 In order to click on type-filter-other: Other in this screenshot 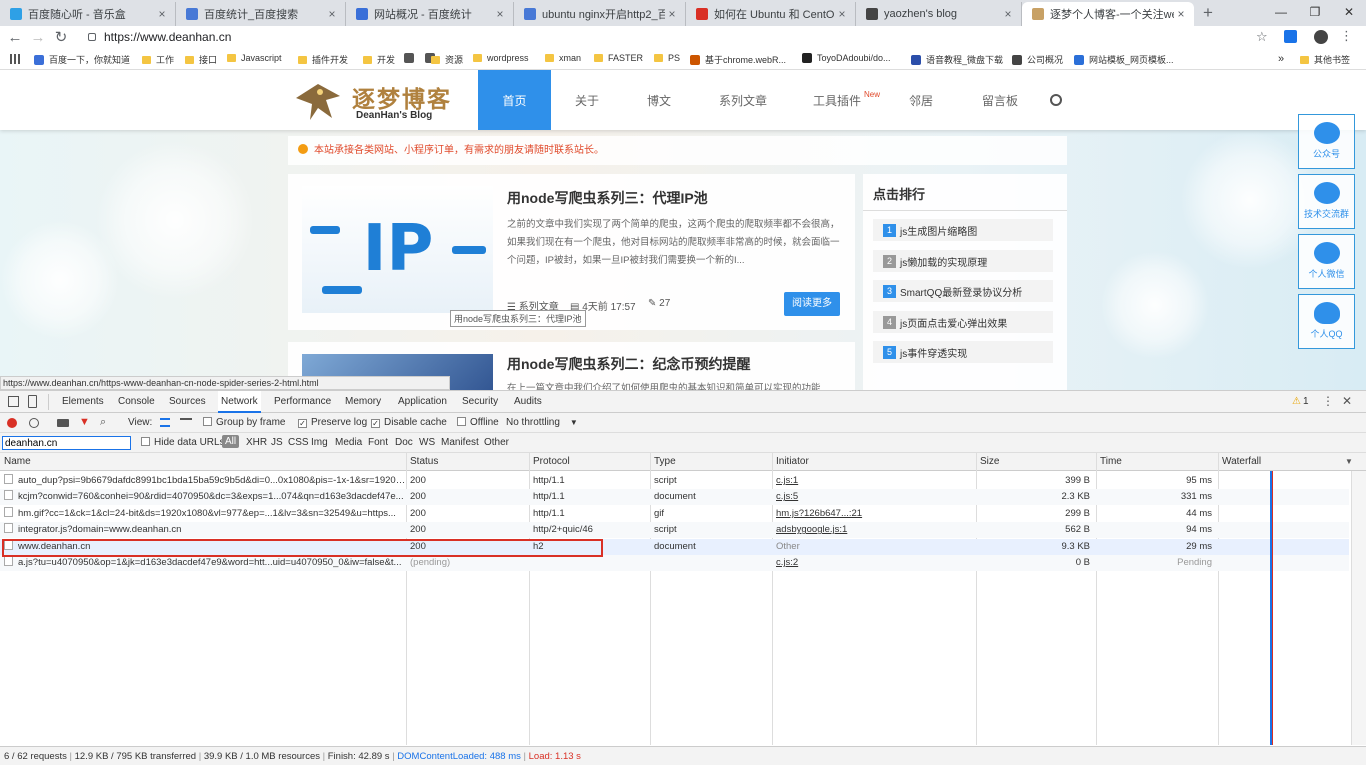, I will do `click(496, 442)`.